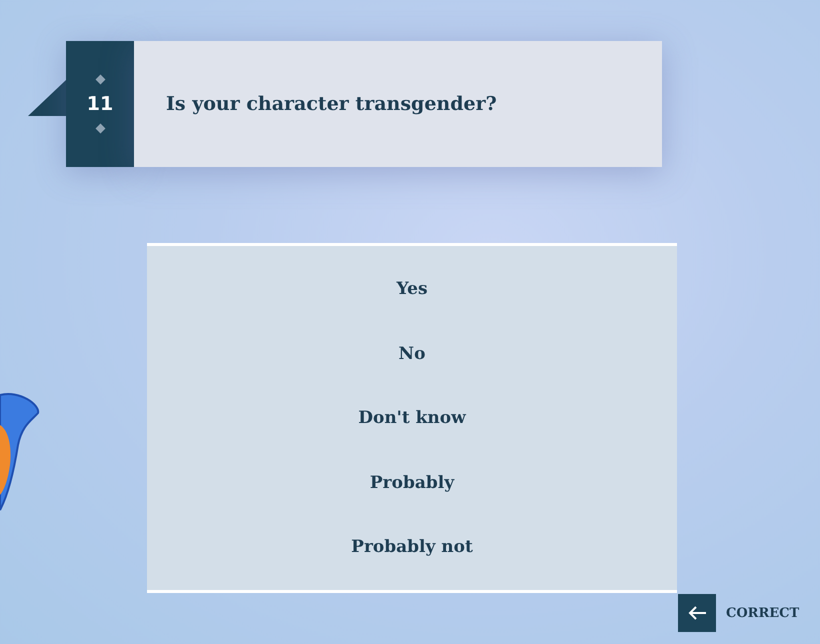 The image size is (820, 644). Describe the element at coordinates (412, 547) in the screenshot. I see `answer-option: Probably not` at that location.